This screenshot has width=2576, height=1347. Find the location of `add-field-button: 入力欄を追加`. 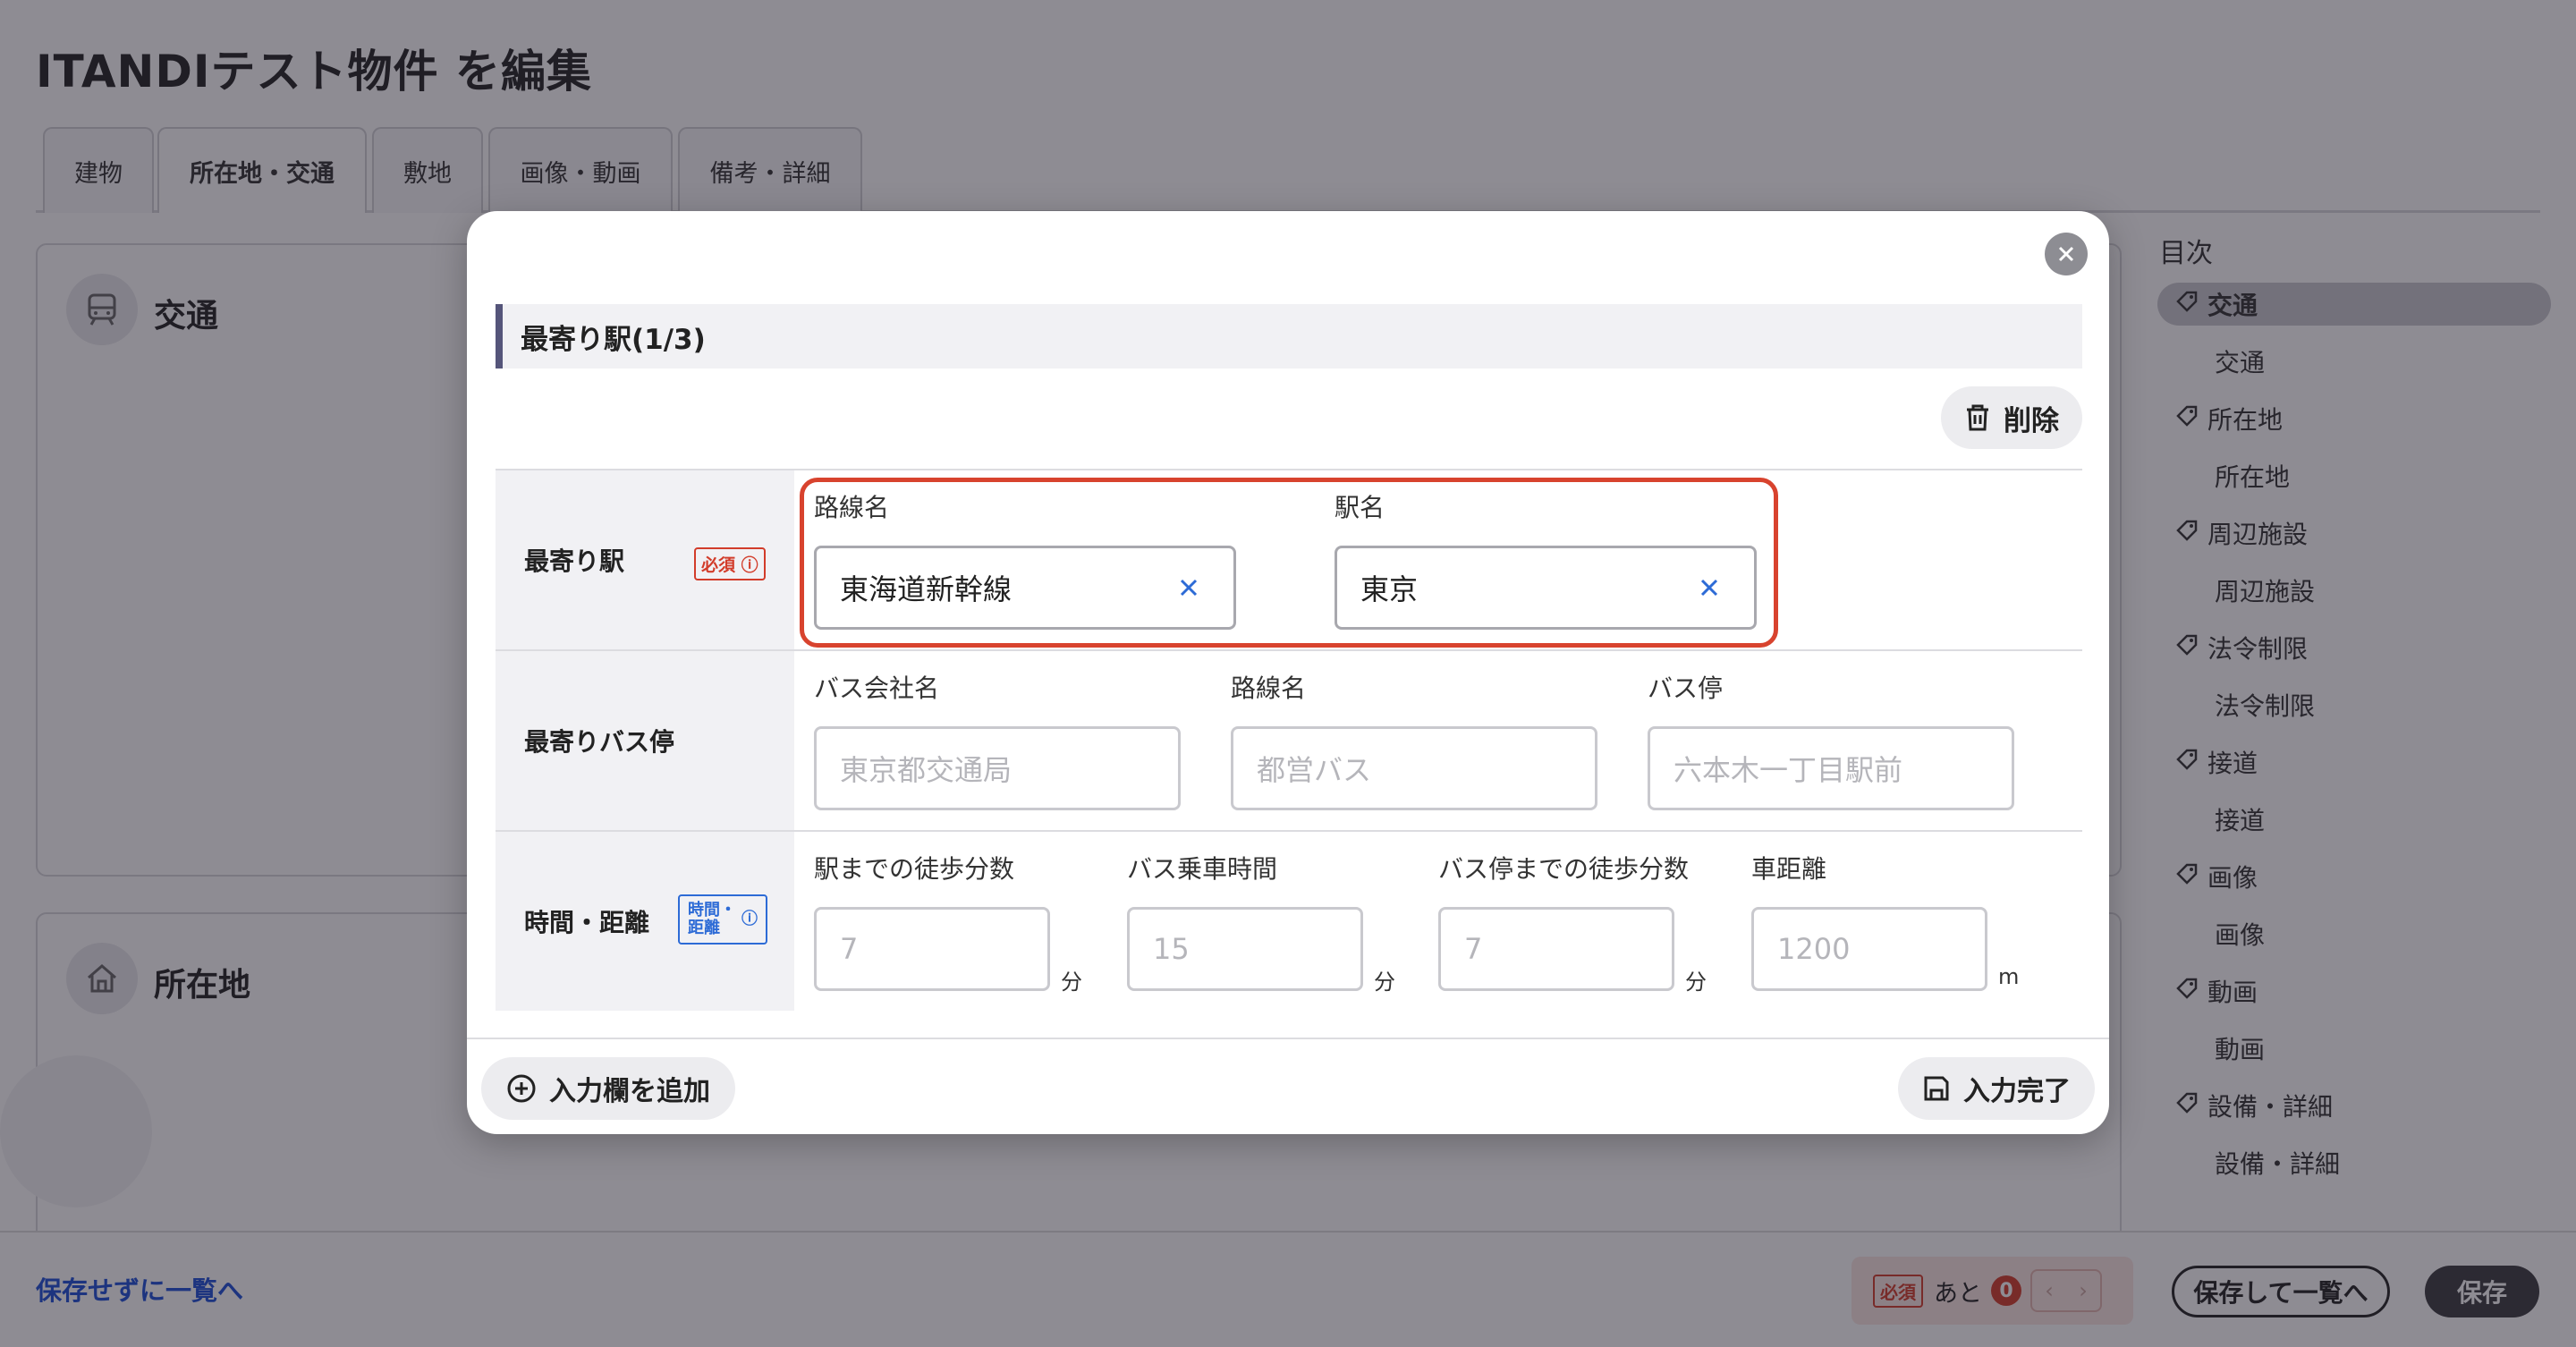

add-field-button: 入力欄を追加 is located at coordinates (608, 1088).